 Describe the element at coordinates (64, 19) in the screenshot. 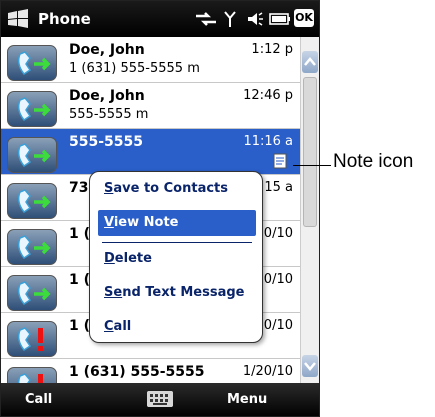

I see `app-title: Phone` at that location.